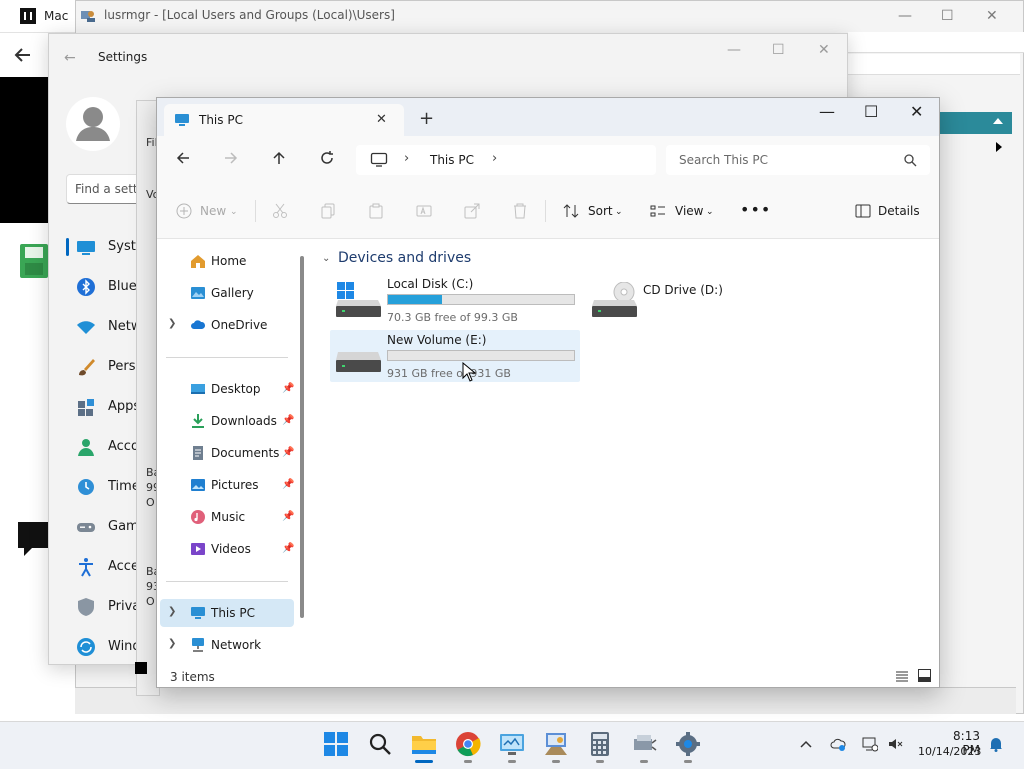 The width and height of the screenshot is (1024, 769). I want to click on monitor-icon, so click(198, 613).